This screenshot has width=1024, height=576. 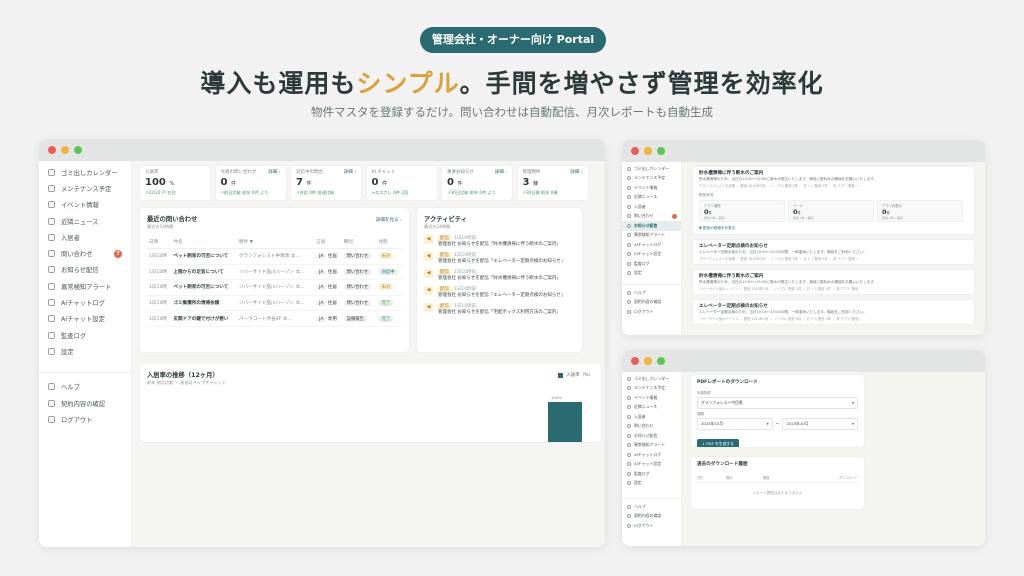 I want to click on cell-lang: JA 住居, so click(x=328, y=272).